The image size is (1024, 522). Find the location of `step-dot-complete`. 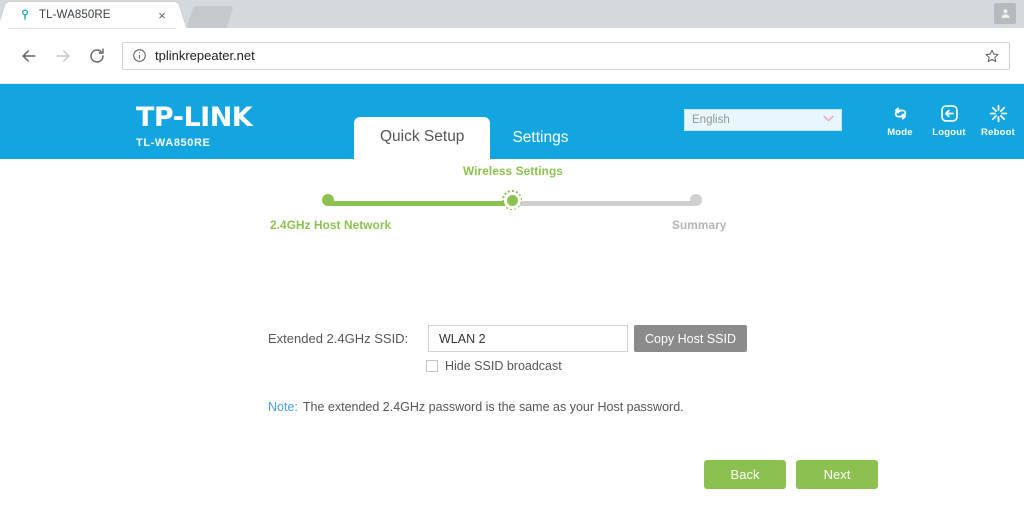

step-dot-complete is located at coordinates (328, 200).